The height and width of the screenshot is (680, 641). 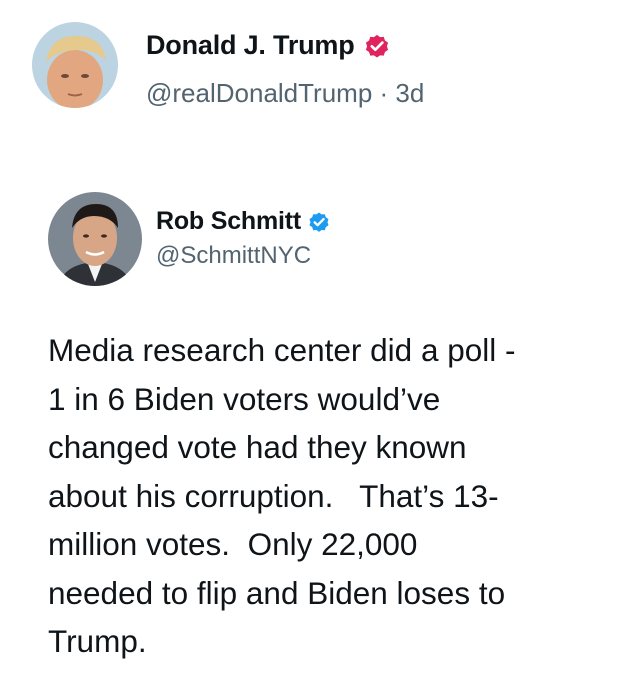 What do you see at coordinates (257, 447) in the screenshot?
I see `tweet-text-line: changed vote had they known` at bounding box center [257, 447].